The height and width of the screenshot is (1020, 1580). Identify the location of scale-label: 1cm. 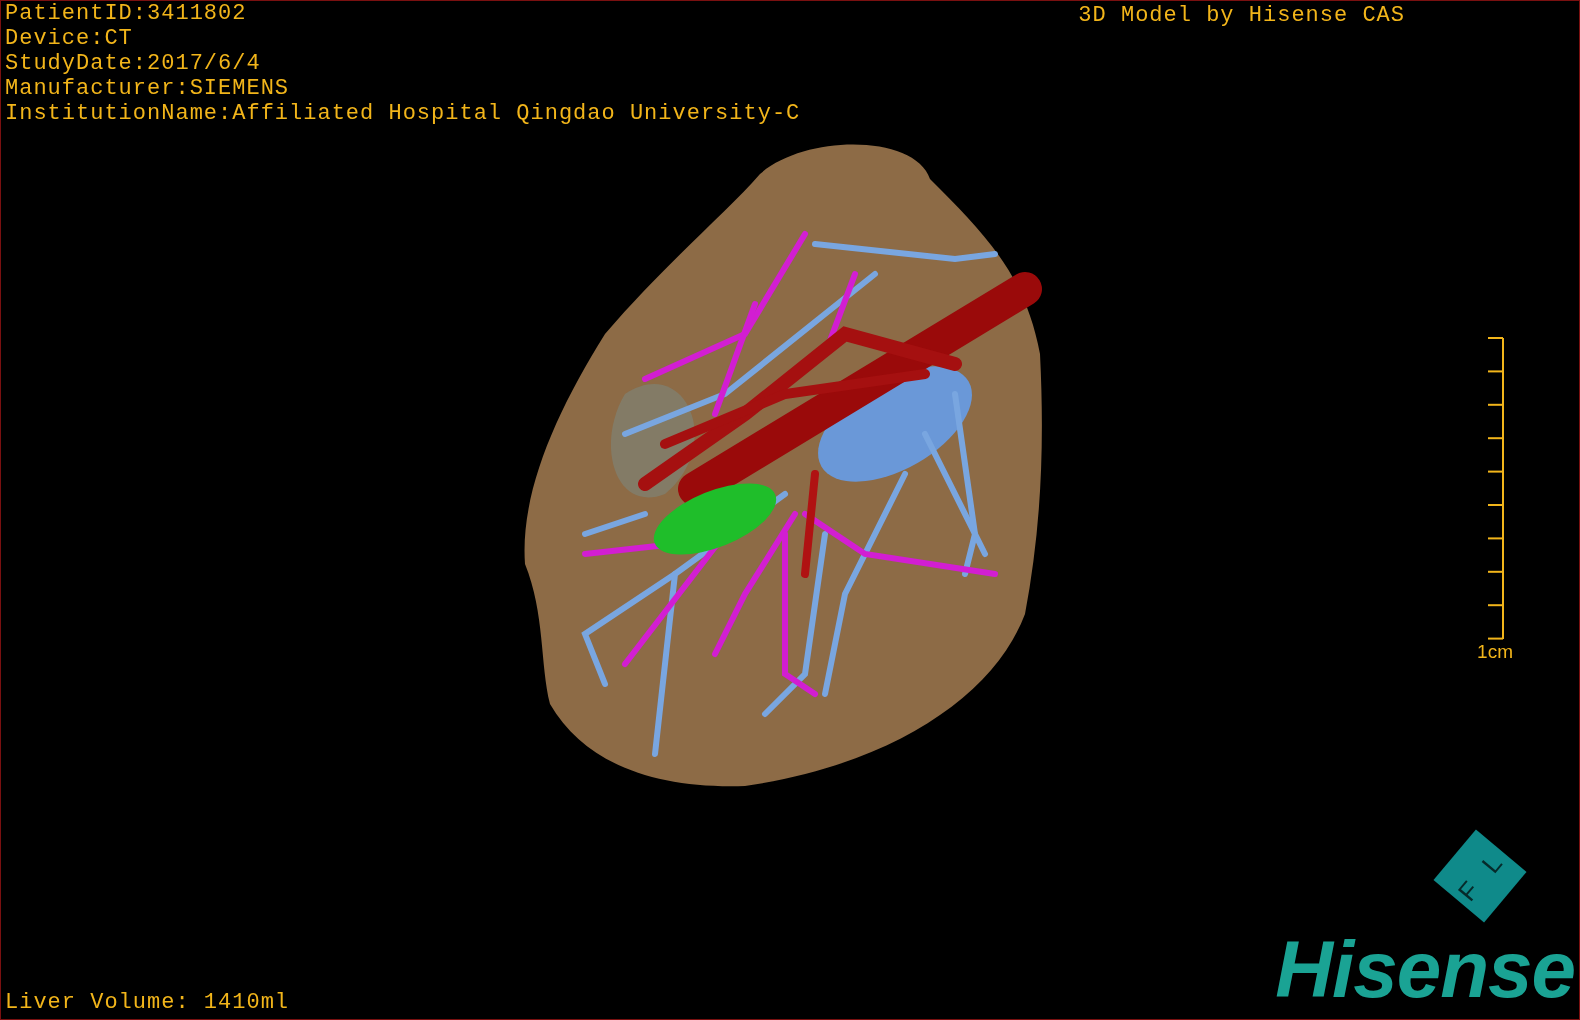
(1495, 652).